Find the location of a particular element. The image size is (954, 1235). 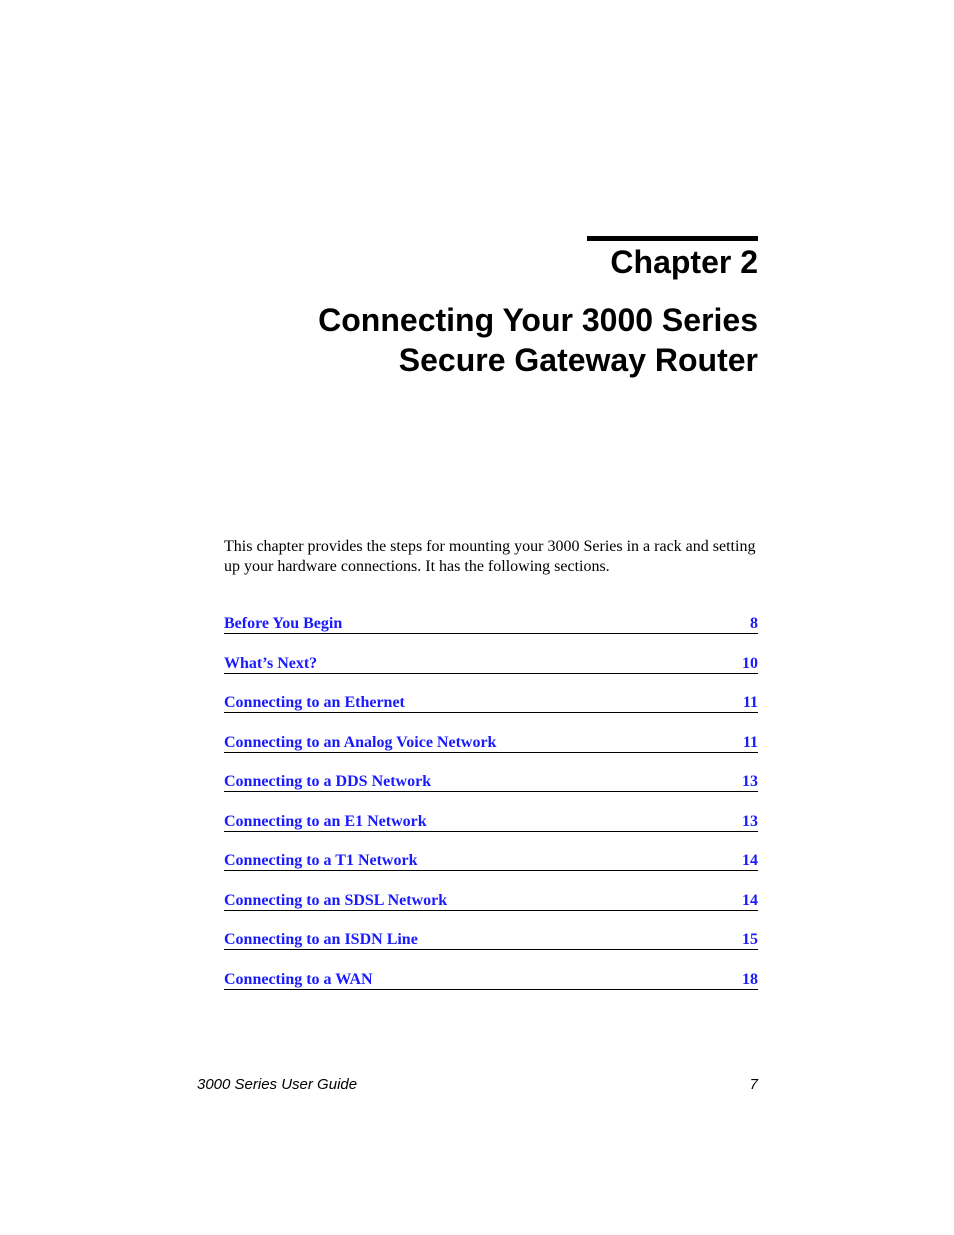

toc-entry-title: Connecting to a T1 Network is located at coordinates (321, 860).